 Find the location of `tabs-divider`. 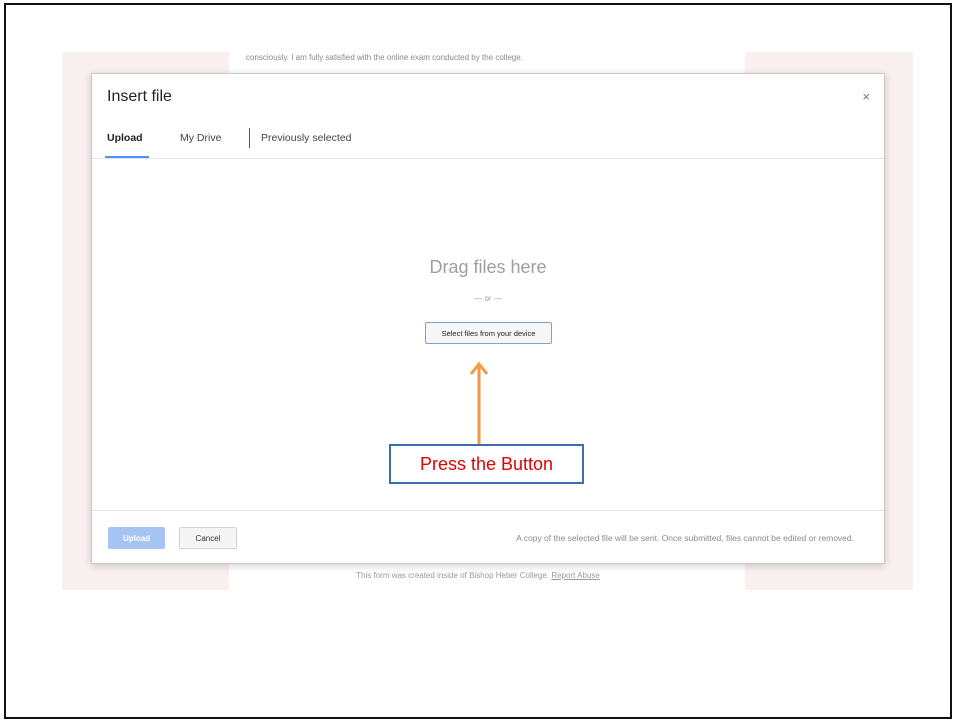

tabs-divider is located at coordinates (488, 158).